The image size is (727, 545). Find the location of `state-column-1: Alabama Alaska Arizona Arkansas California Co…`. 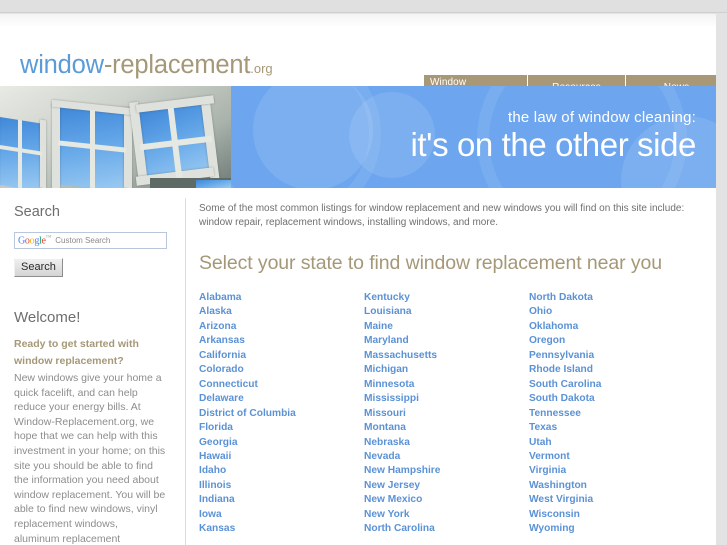

state-column-1: Alabama Alaska Arizona Arkansas California Co… is located at coordinates (281, 414).